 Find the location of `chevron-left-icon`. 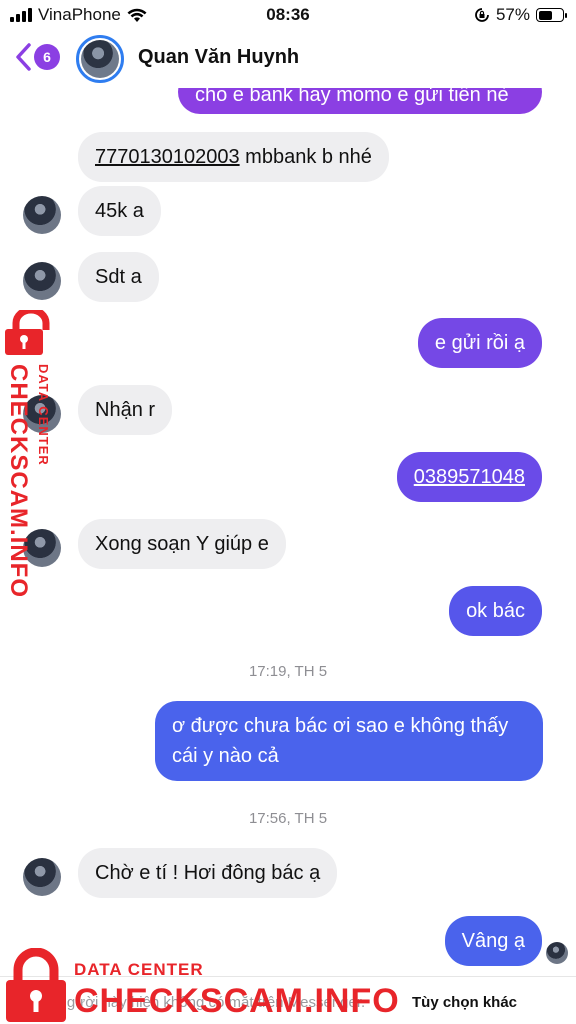

chevron-left-icon is located at coordinates (23, 57).